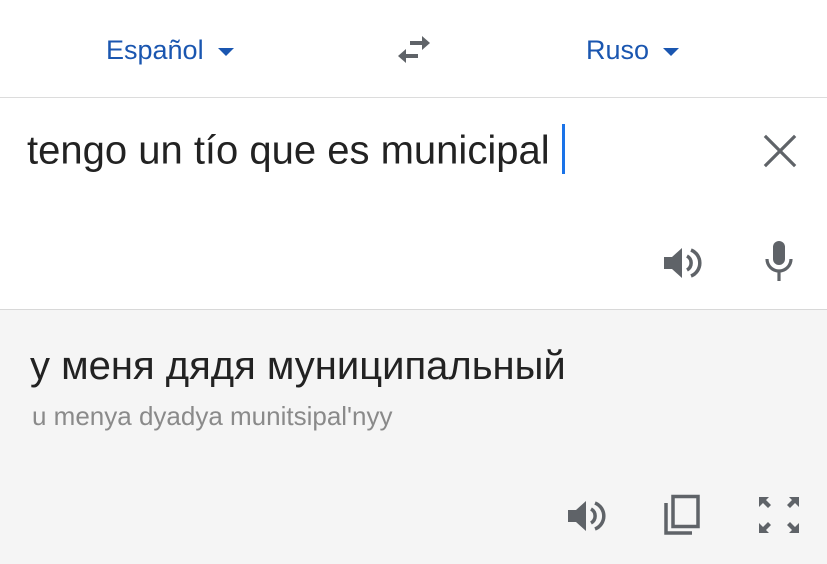 The width and height of the screenshot is (827, 564). I want to click on copy-translation-button, so click(682, 515).